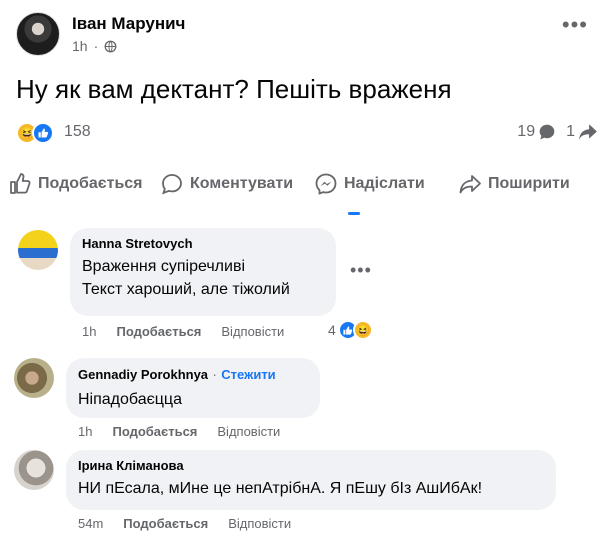  Describe the element at coordinates (526, 131) in the screenshot. I see `comments-count: 19` at that location.